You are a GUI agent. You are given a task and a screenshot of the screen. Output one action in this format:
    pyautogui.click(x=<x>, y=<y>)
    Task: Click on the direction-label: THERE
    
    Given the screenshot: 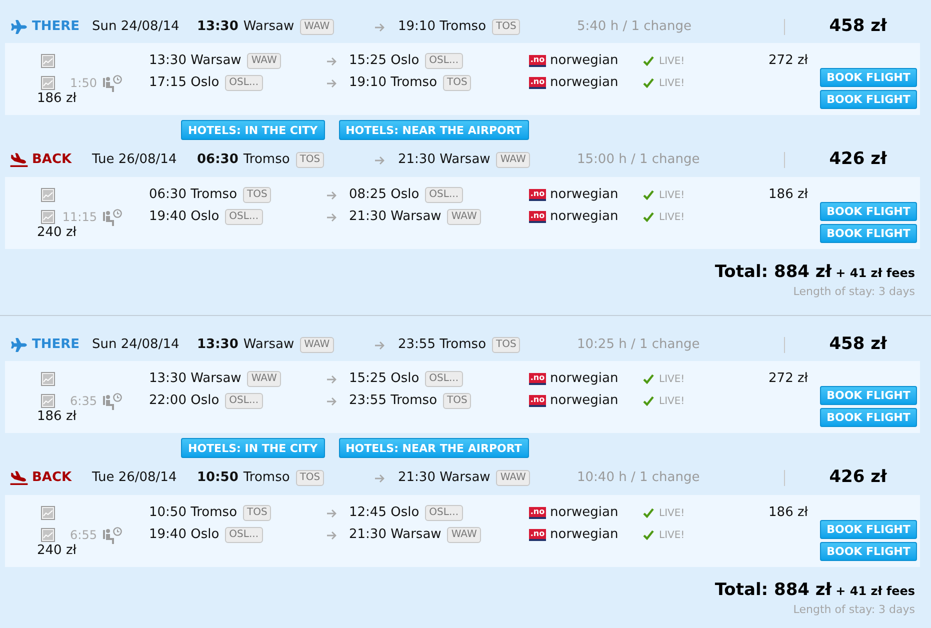 What is the action you would take?
    pyautogui.click(x=56, y=27)
    